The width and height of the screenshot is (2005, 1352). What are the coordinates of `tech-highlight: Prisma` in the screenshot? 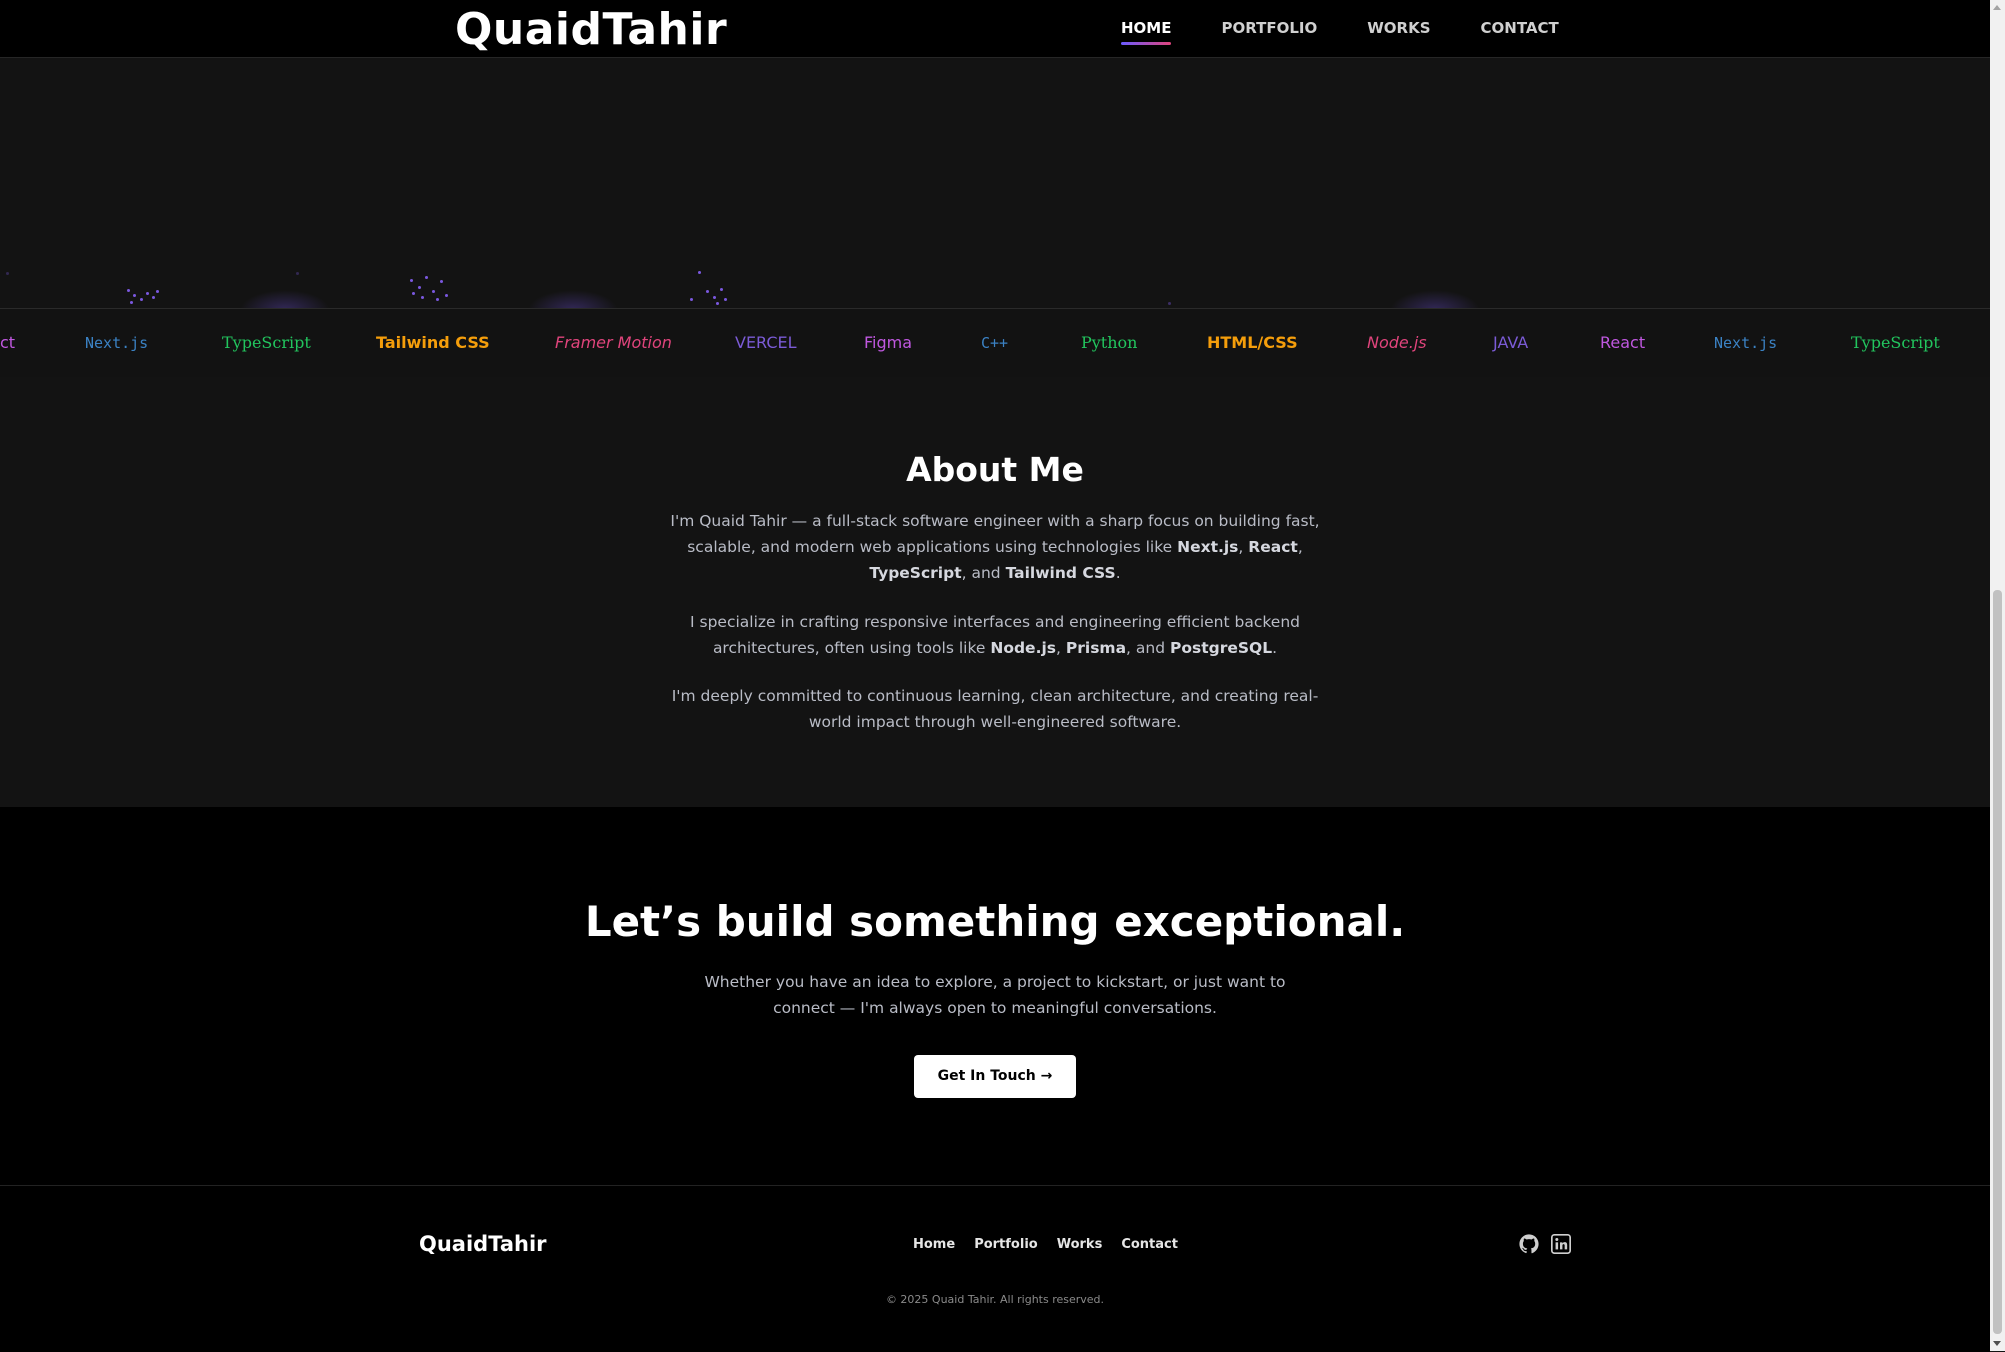 It's located at (1096, 648).